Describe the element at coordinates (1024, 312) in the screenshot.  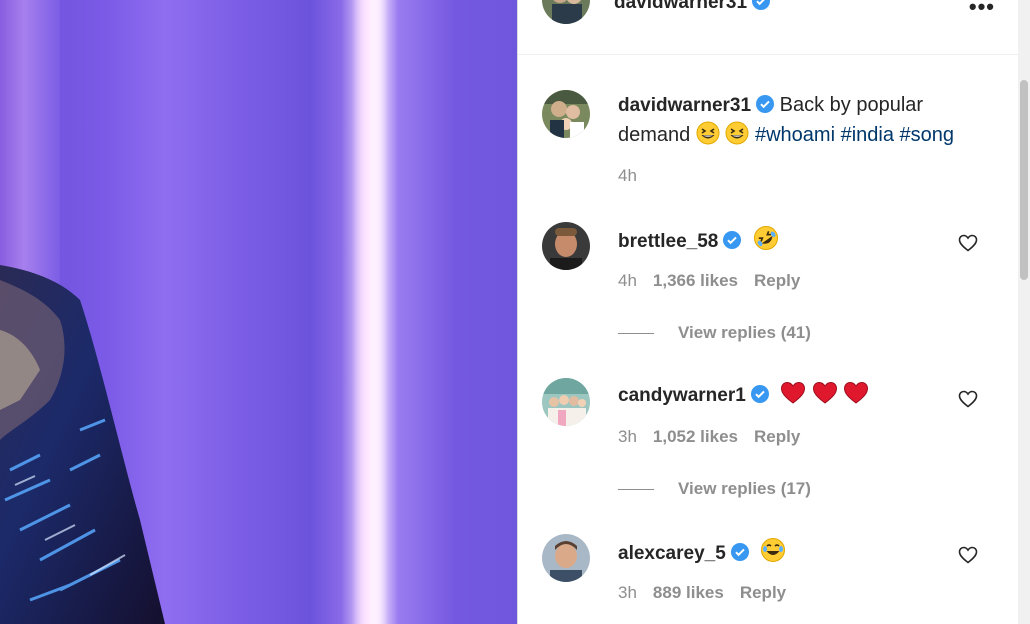
I see `scrollbar` at that location.